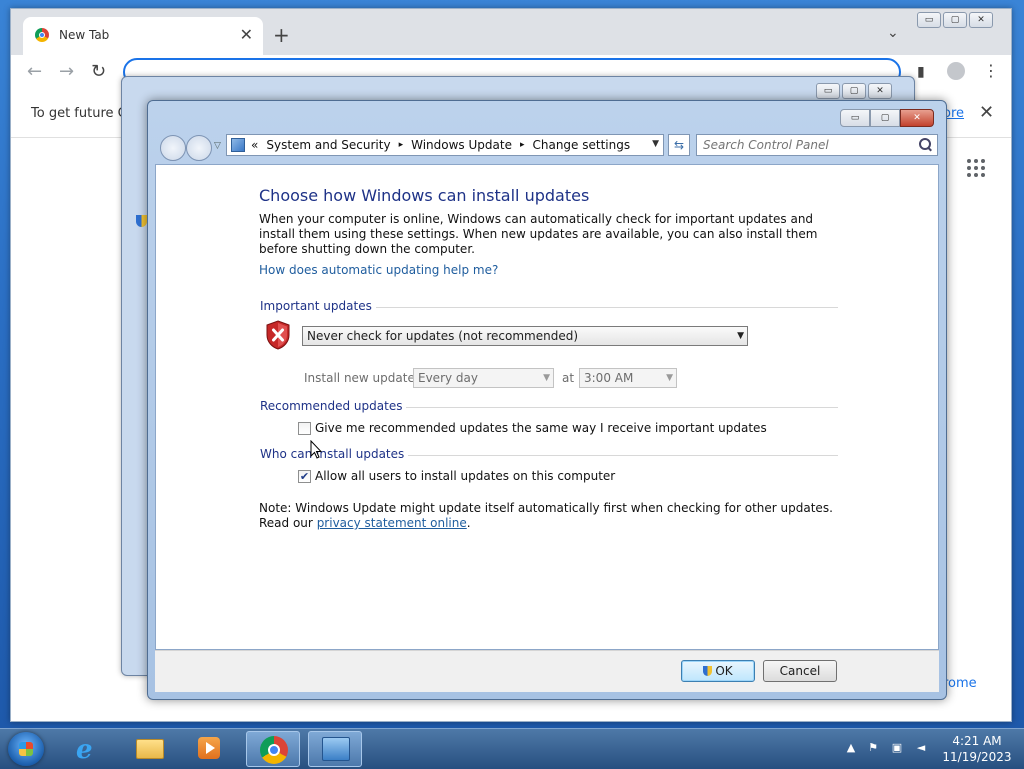  Describe the element at coordinates (976, 168) in the screenshot. I see `google-apps-grid-icon` at that location.